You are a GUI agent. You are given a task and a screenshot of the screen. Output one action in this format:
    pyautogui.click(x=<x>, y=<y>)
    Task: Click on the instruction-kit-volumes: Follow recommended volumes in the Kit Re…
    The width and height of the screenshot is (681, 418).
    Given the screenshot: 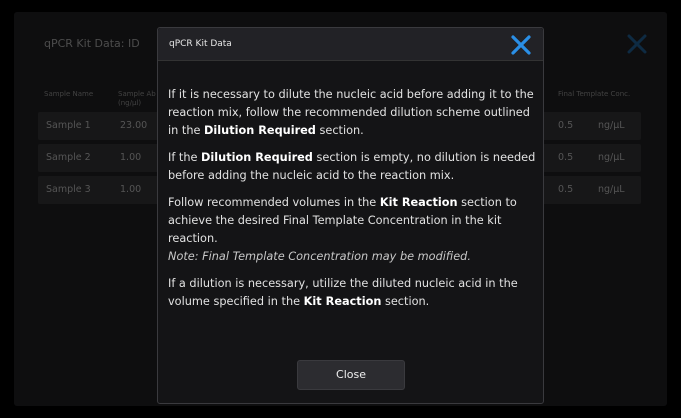 What is the action you would take?
    pyautogui.click(x=352, y=230)
    